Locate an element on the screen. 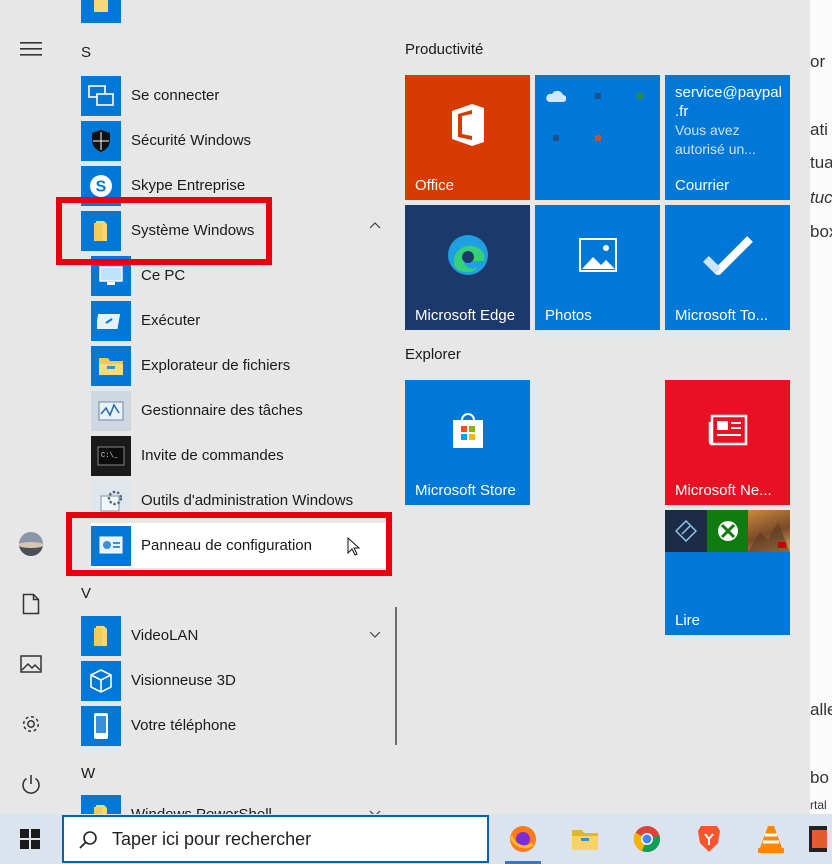  taskbar-media-app is located at coordinates (819, 839).